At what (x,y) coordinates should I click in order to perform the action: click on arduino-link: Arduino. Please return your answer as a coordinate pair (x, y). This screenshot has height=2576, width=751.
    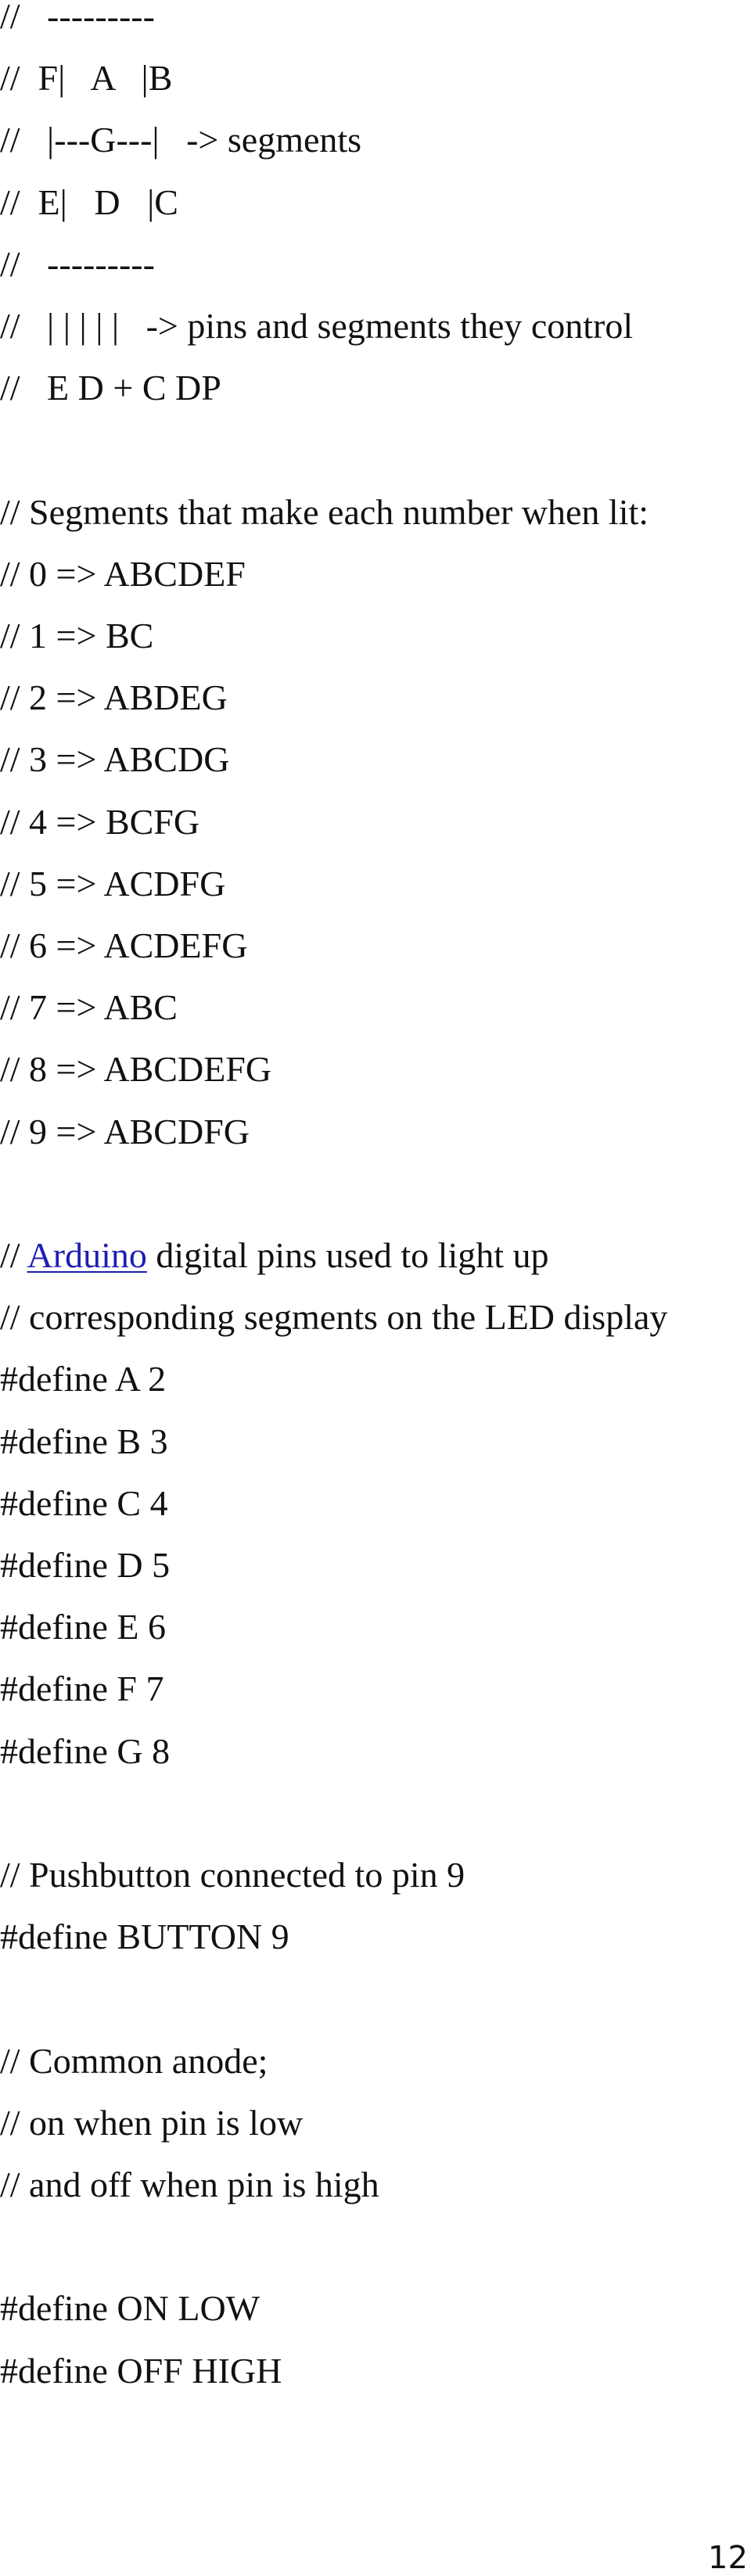
    Looking at the image, I should click on (87, 1255).